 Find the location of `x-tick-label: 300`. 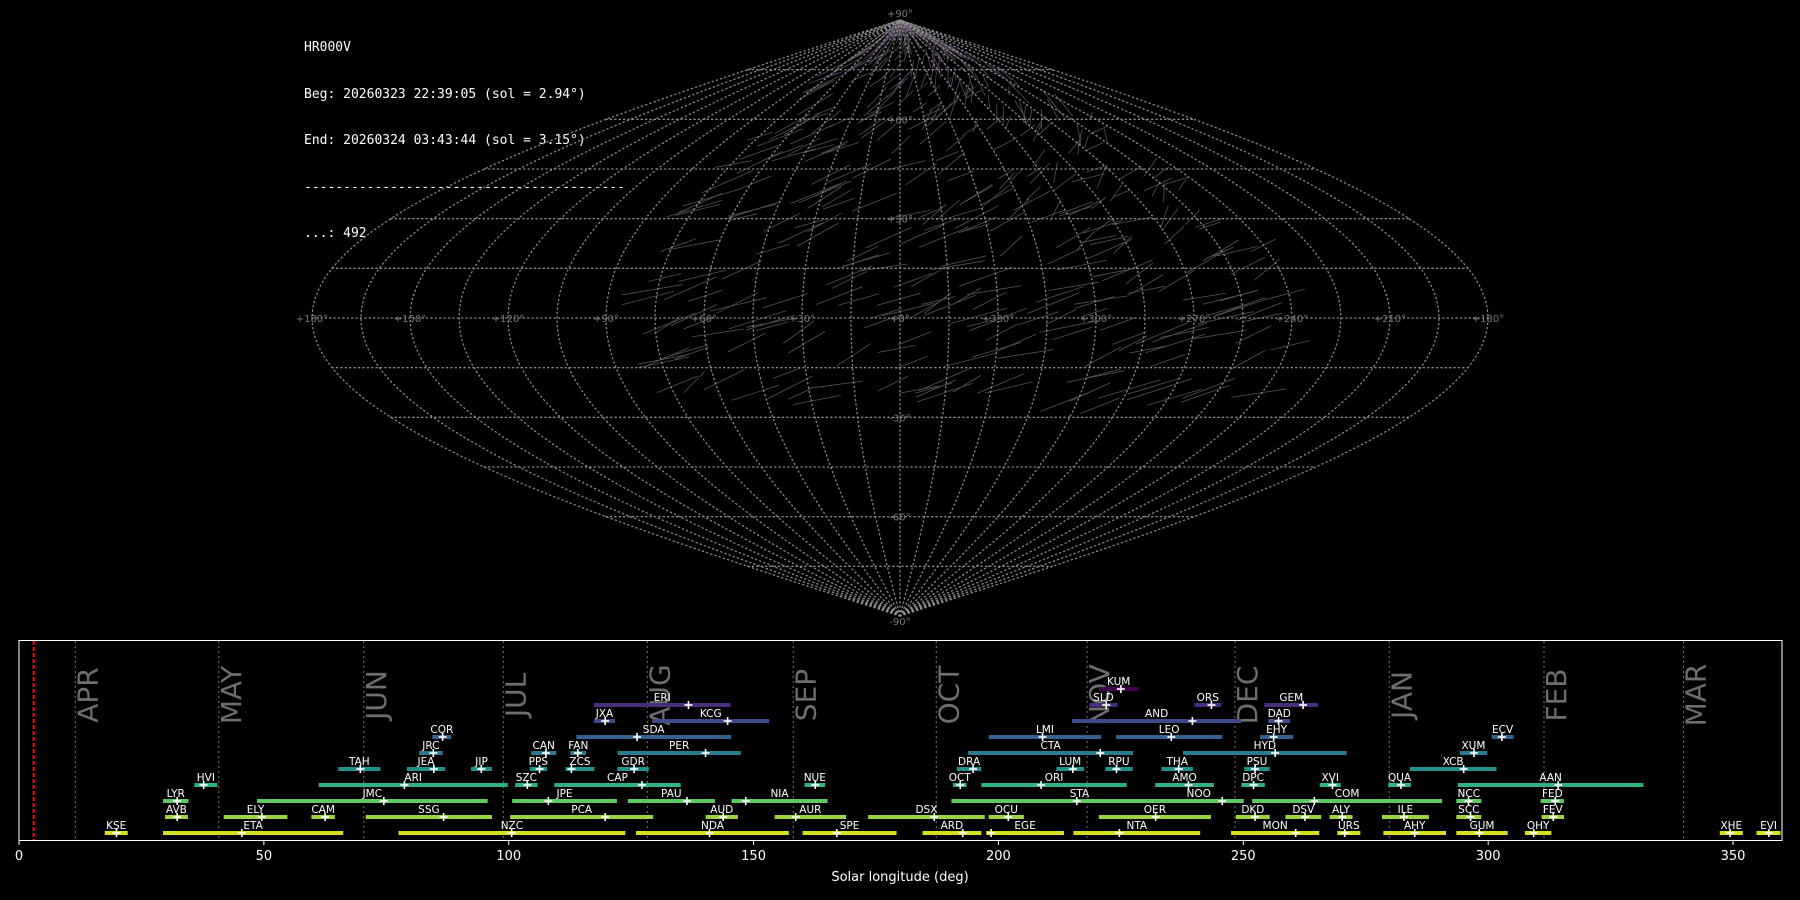

x-tick-label: 300 is located at coordinates (1488, 856).